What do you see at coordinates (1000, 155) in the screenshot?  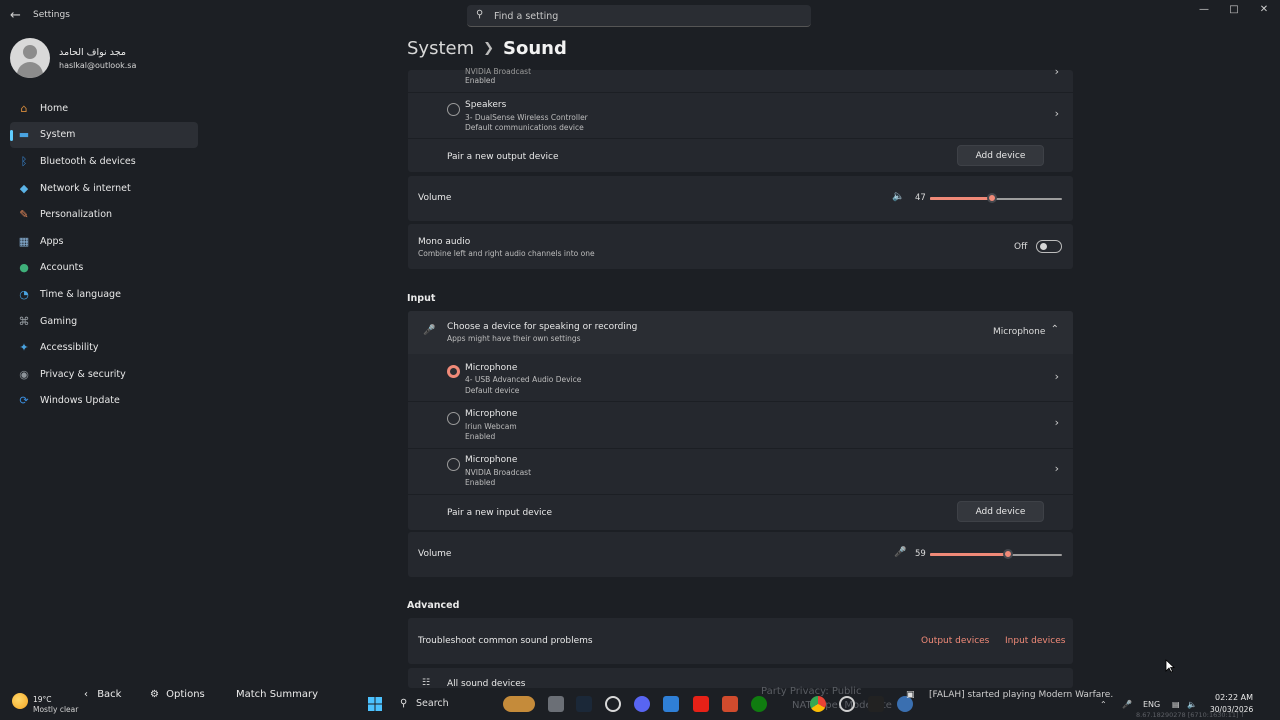 I see `add-output-device-button: Add device` at bounding box center [1000, 155].